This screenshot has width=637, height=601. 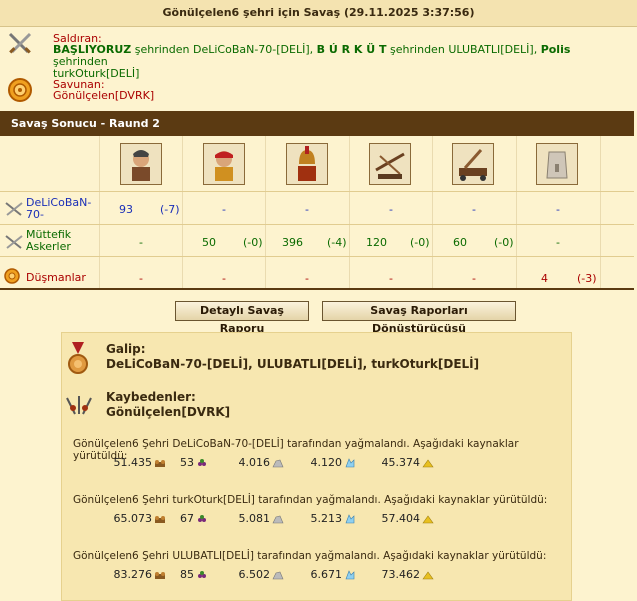 What do you see at coordinates (126, 349) in the screenshot?
I see `winner-label: Galip:` at bounding box center [126, 349].